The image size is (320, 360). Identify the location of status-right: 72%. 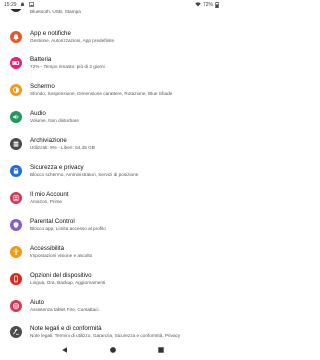
(208, 5).